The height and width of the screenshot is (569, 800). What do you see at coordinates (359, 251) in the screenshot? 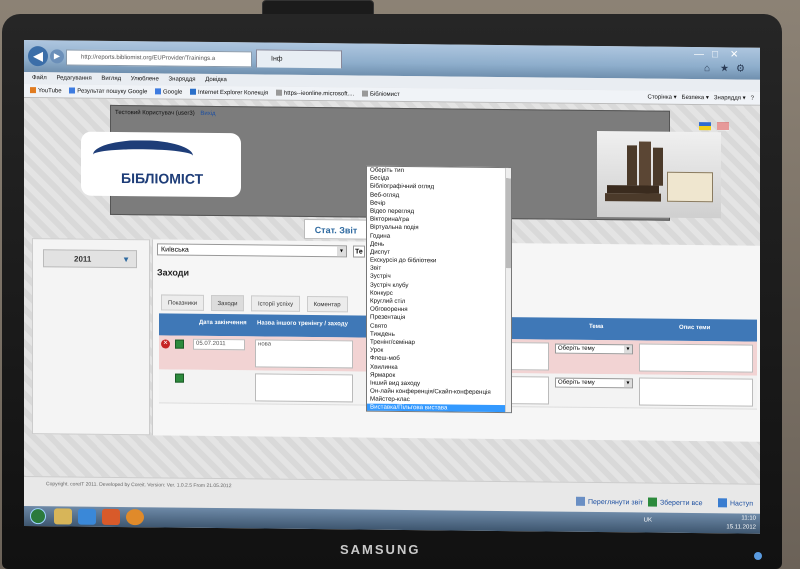
I see `secondary-select: Те` at bounding box center [359, 251].